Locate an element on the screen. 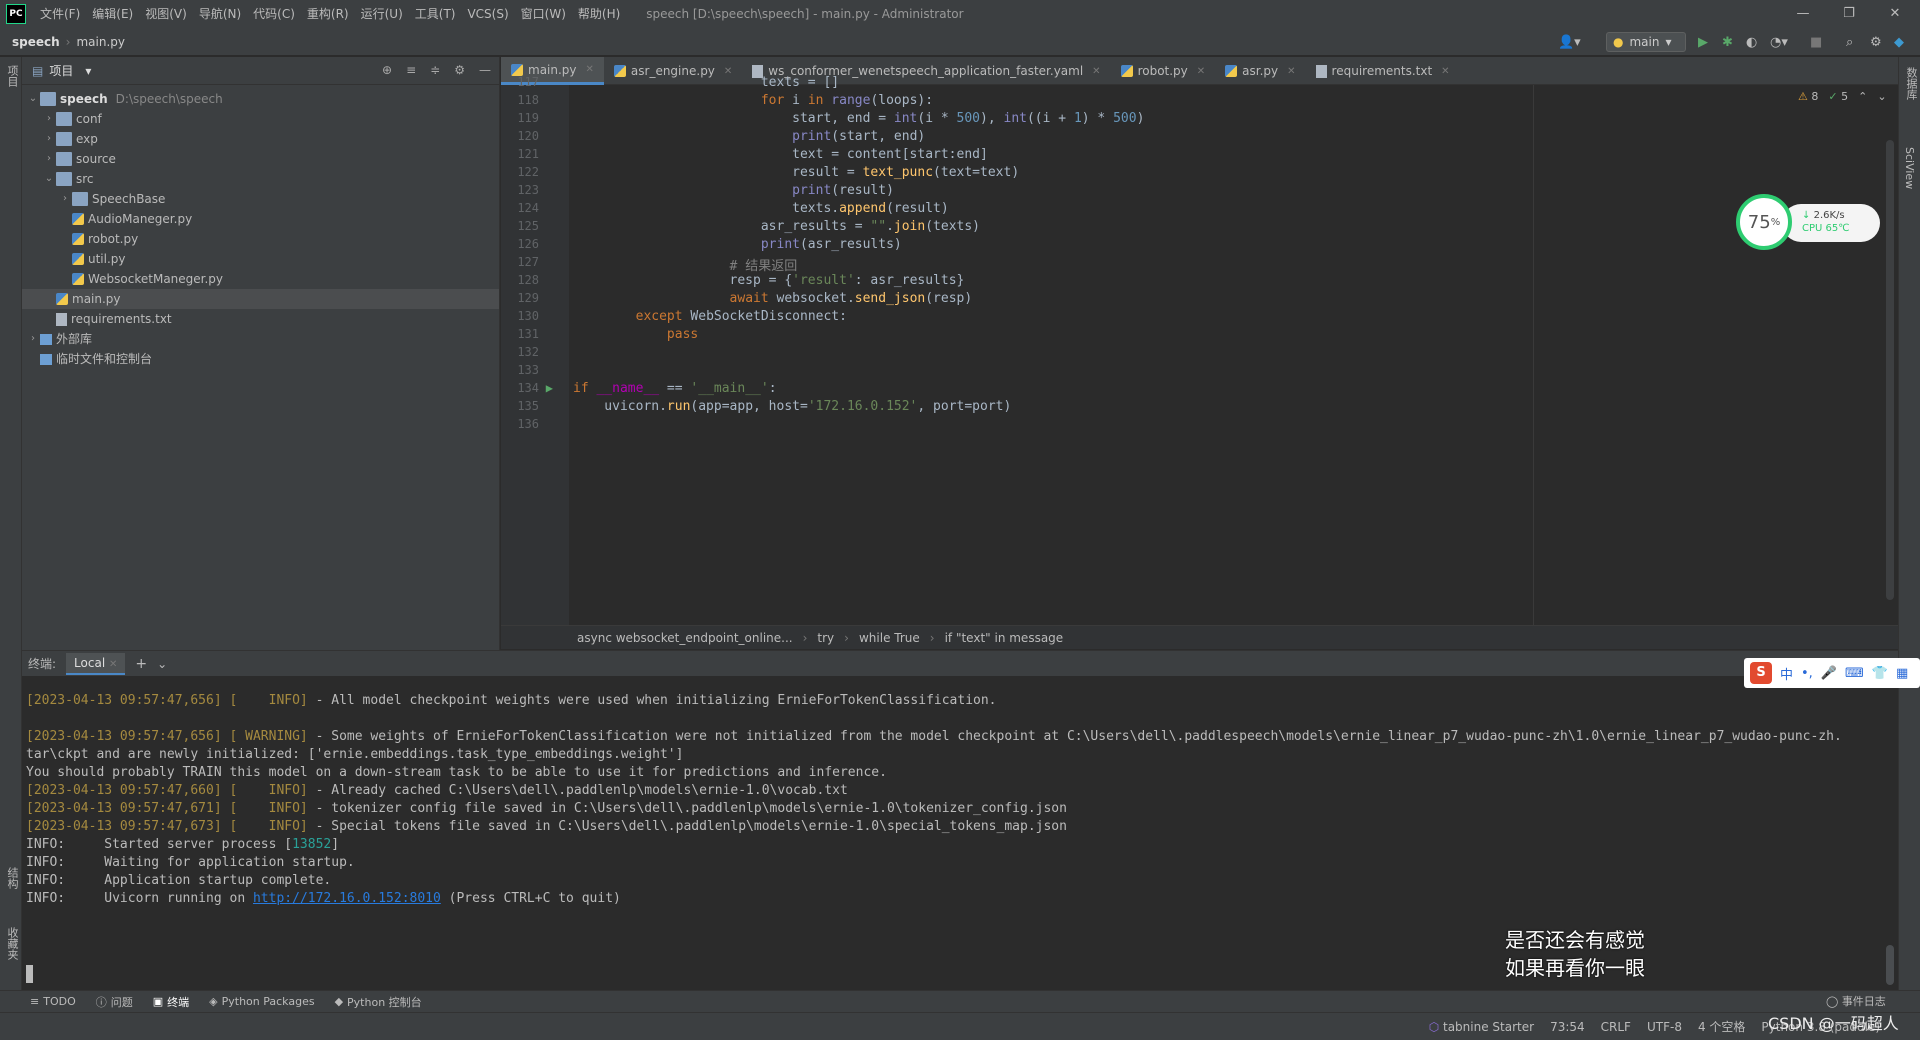  tree-node: util.py is located at coordinates (260, 259).